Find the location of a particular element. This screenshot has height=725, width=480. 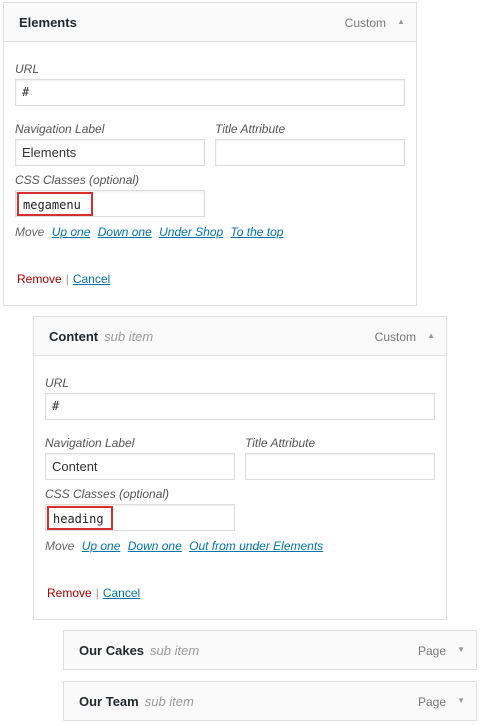

menu-item-handle: Our Team sub item Page ▼ is located at coordinates (270, 701).